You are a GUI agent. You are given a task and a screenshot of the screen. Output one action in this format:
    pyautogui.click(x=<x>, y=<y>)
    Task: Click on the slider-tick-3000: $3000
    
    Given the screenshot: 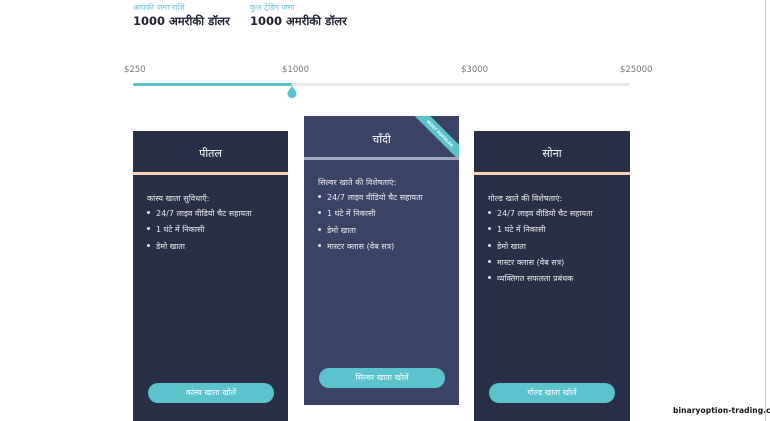 What is the action you would take?
    pyautogui.click(x=474, y=70)
    